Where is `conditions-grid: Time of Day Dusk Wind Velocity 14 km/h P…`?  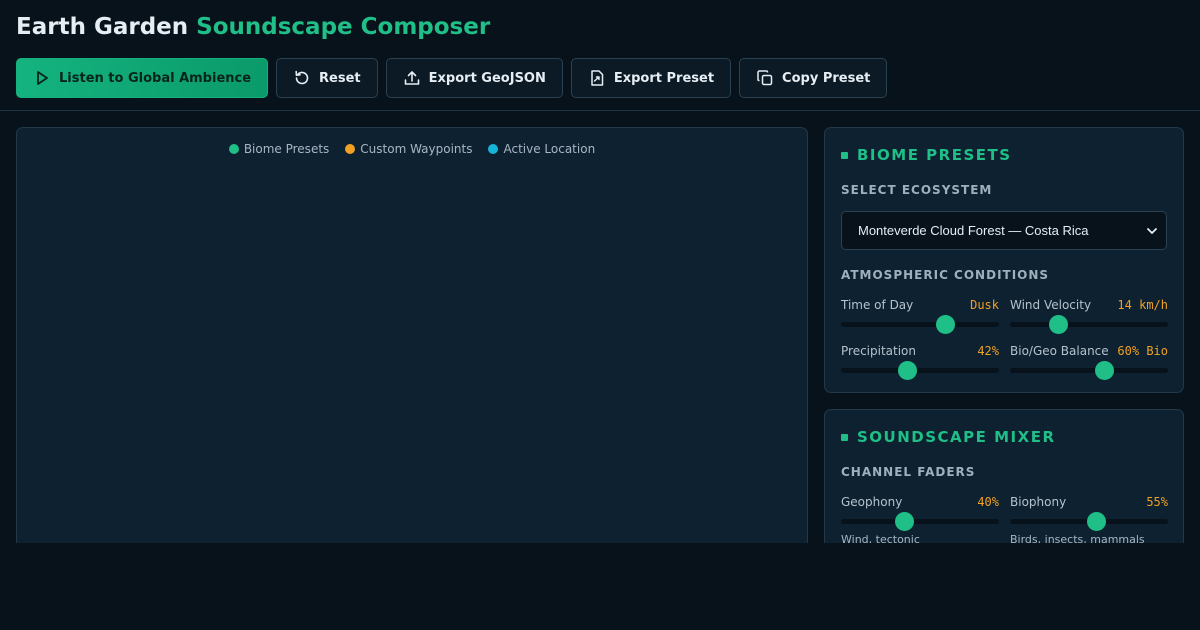
conditions-grid: Time of Day Dusk Wind Velocity 14 km/h P… is located at coordinates (1004, 344).